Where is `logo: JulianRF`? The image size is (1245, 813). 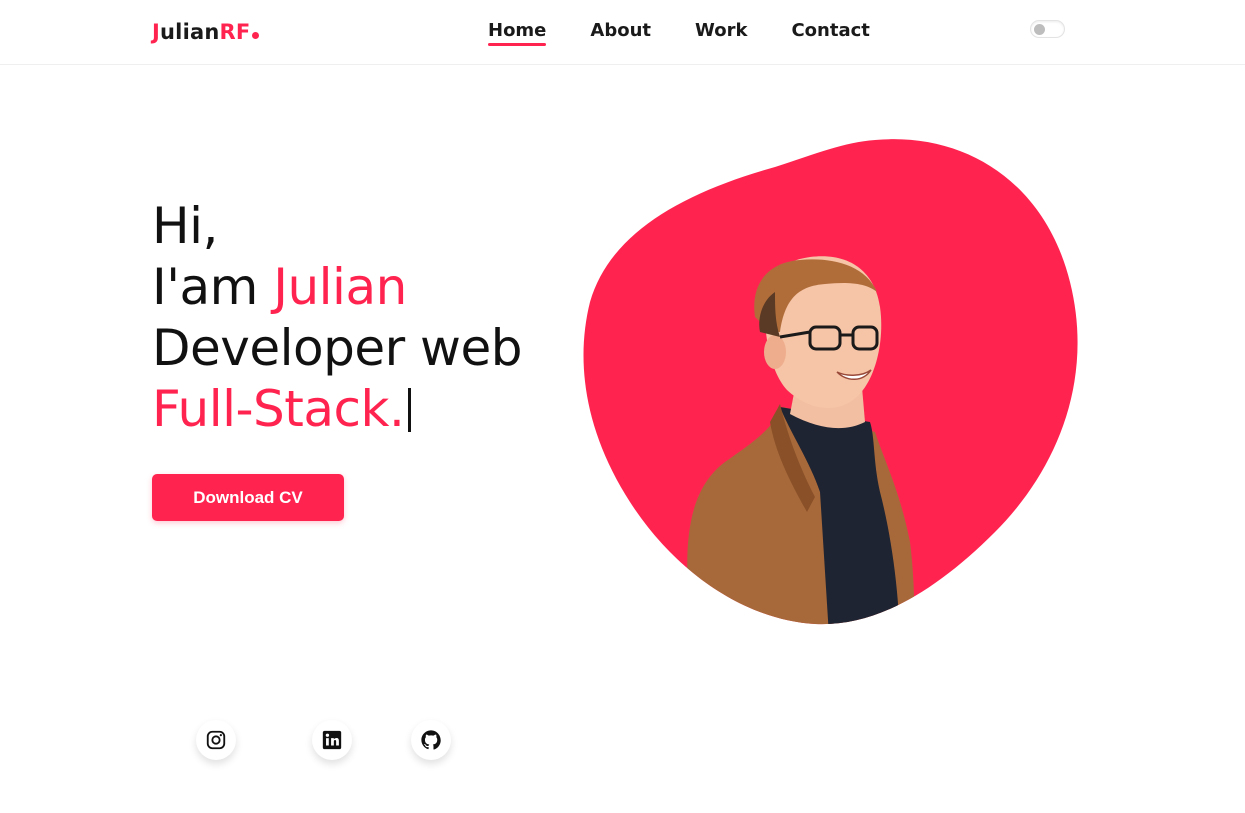 logo: JulianRF is located at coordinates (206, 32).